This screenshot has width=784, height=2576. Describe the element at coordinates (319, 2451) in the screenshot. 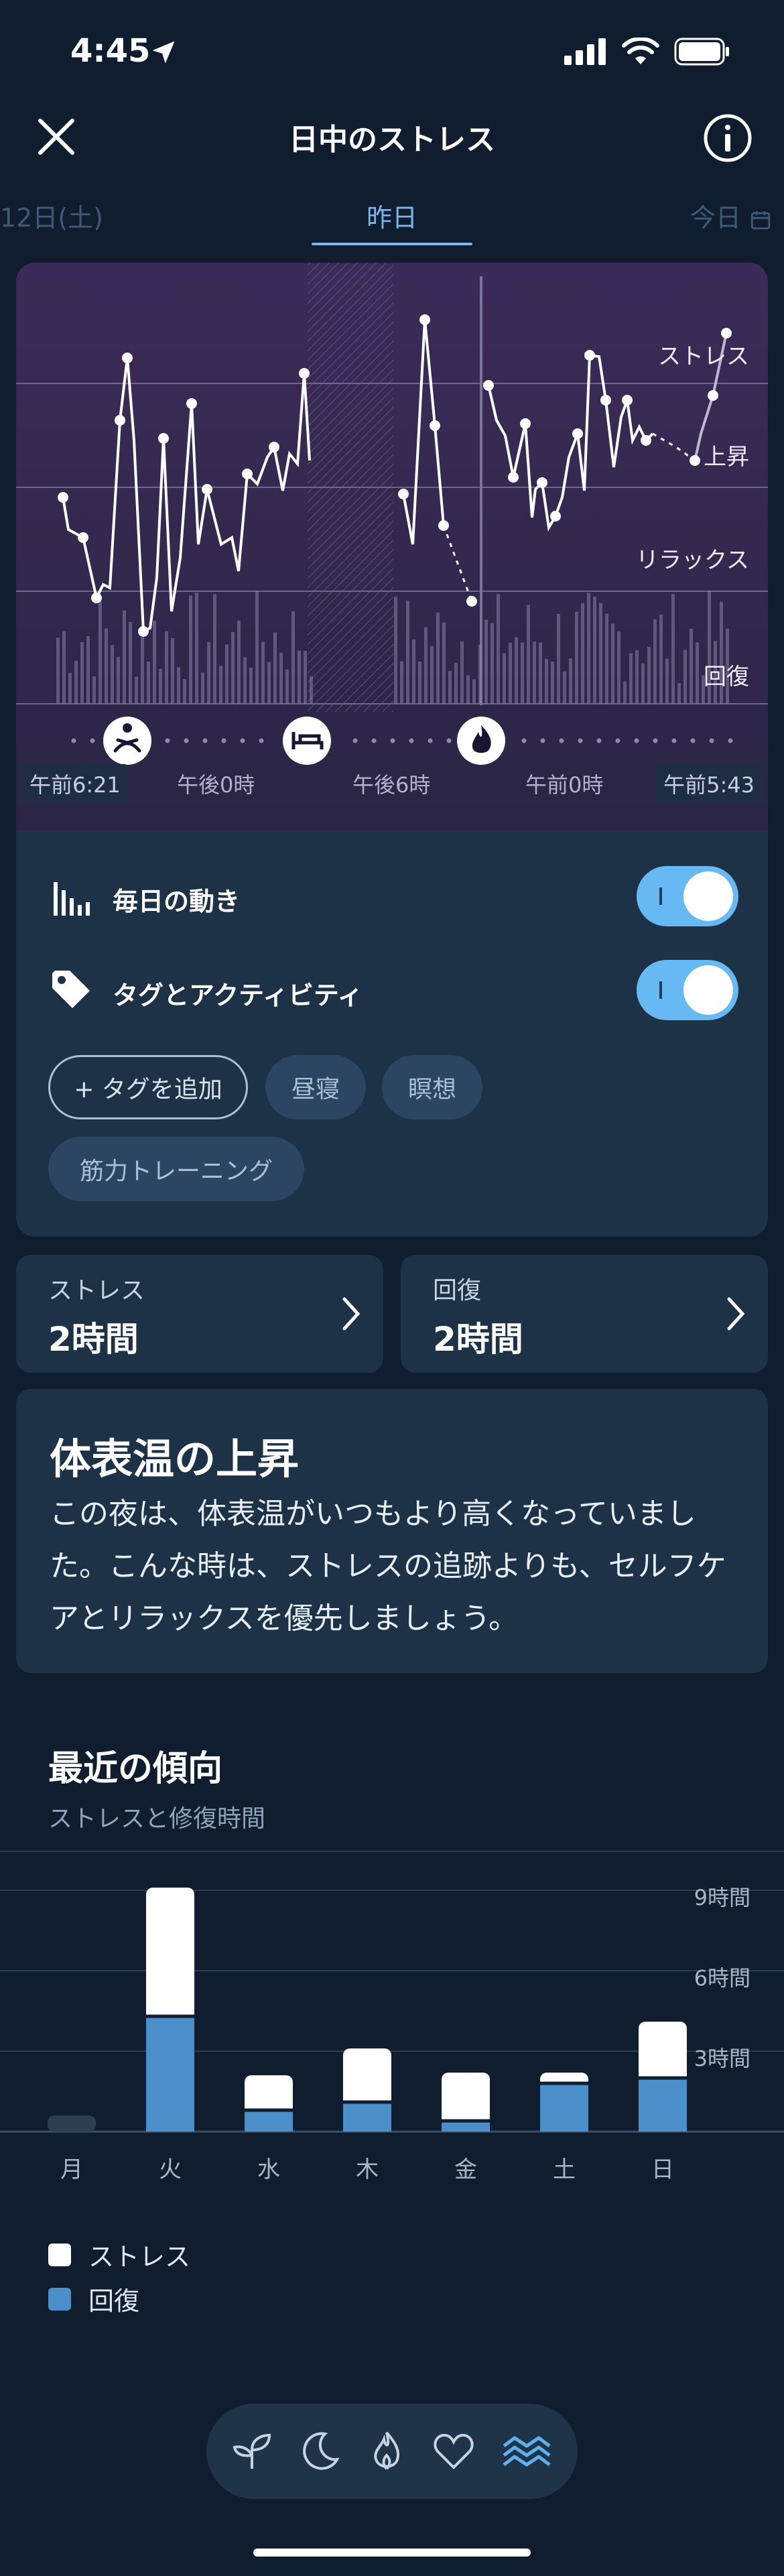

I see `moon-icon` at that location.